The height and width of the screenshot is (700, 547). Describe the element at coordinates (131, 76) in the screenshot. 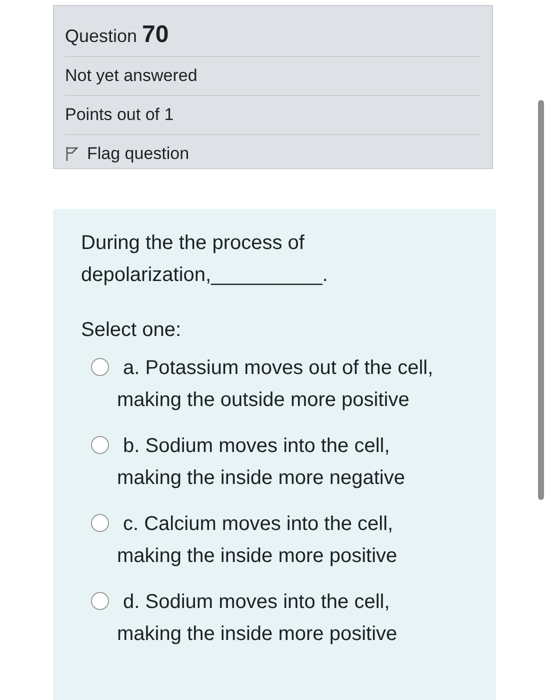

I see `status-text: Not yet answered` at that location.